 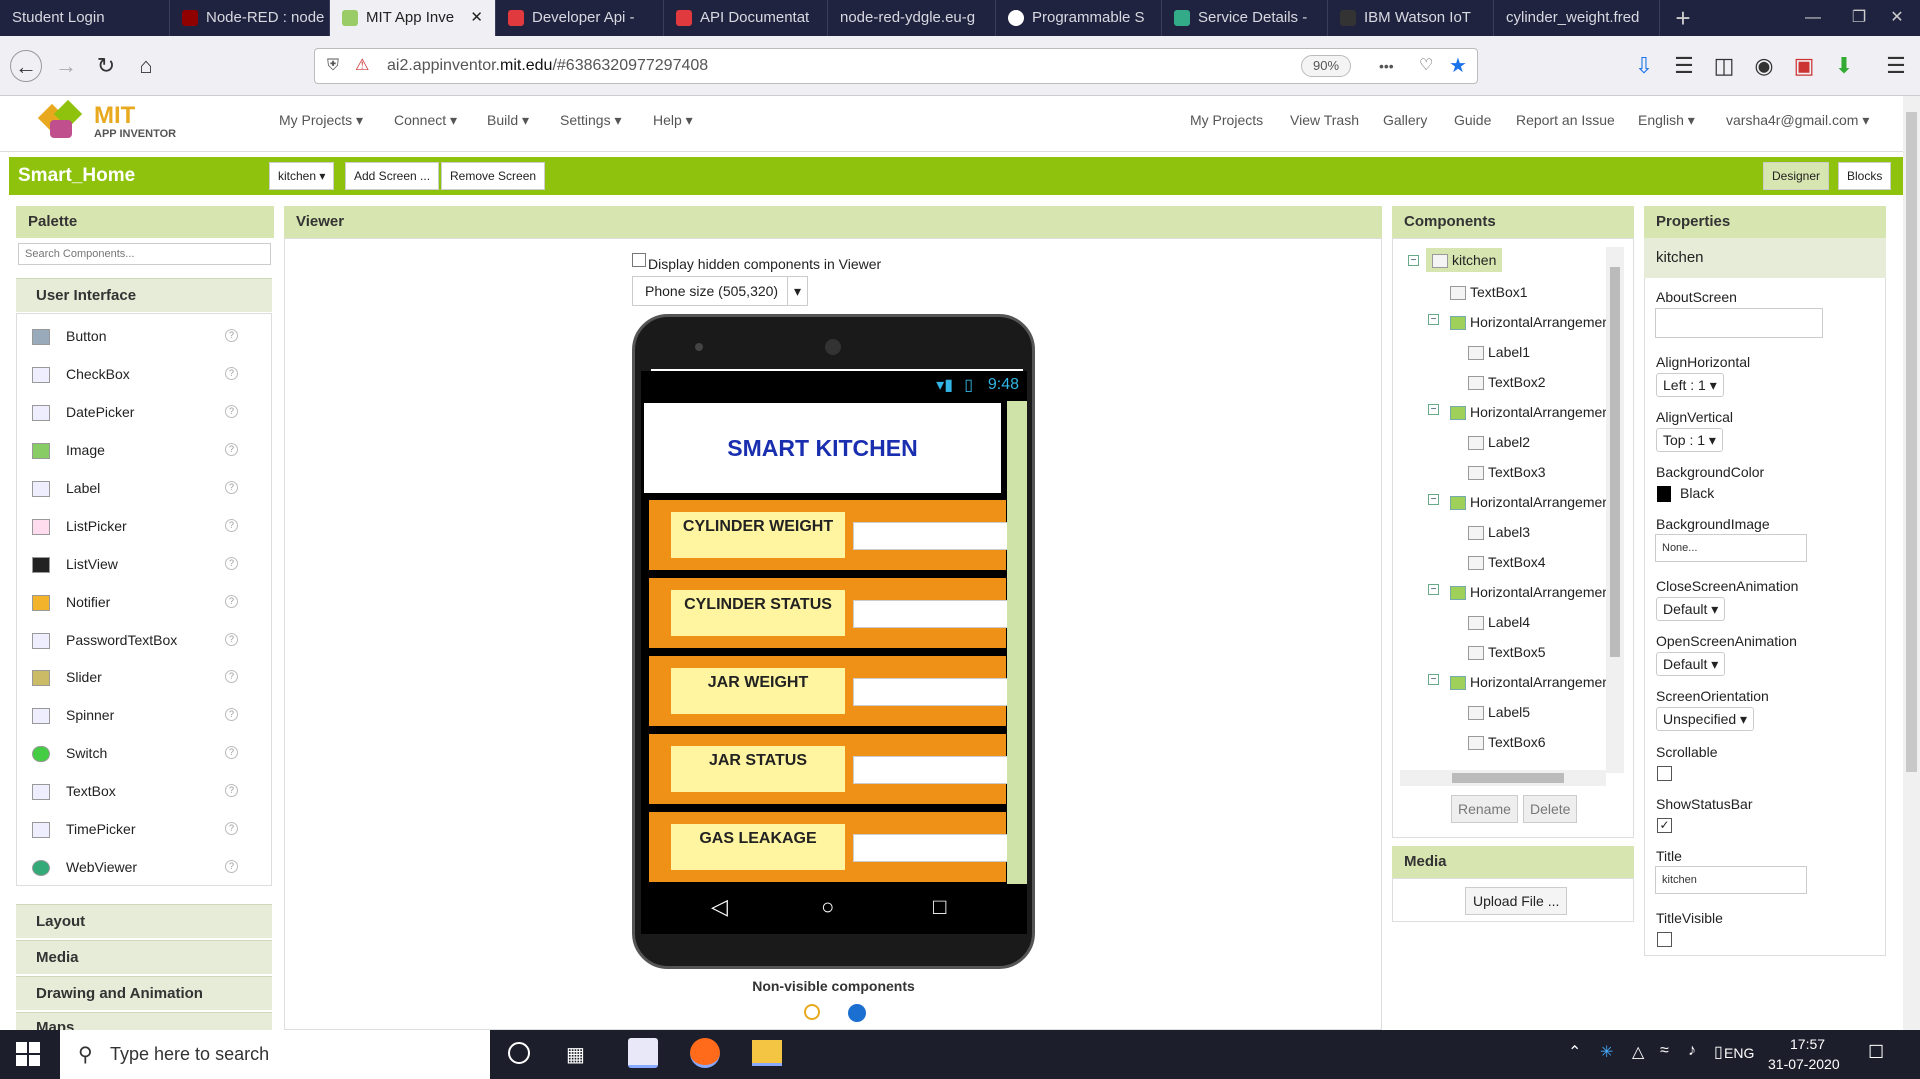 What do you see at coordinates (1577, 18) in the screenshot?
I see `tab-cylinder-weight: cylinder_weight.fred` at bounding box center [1577, 18].